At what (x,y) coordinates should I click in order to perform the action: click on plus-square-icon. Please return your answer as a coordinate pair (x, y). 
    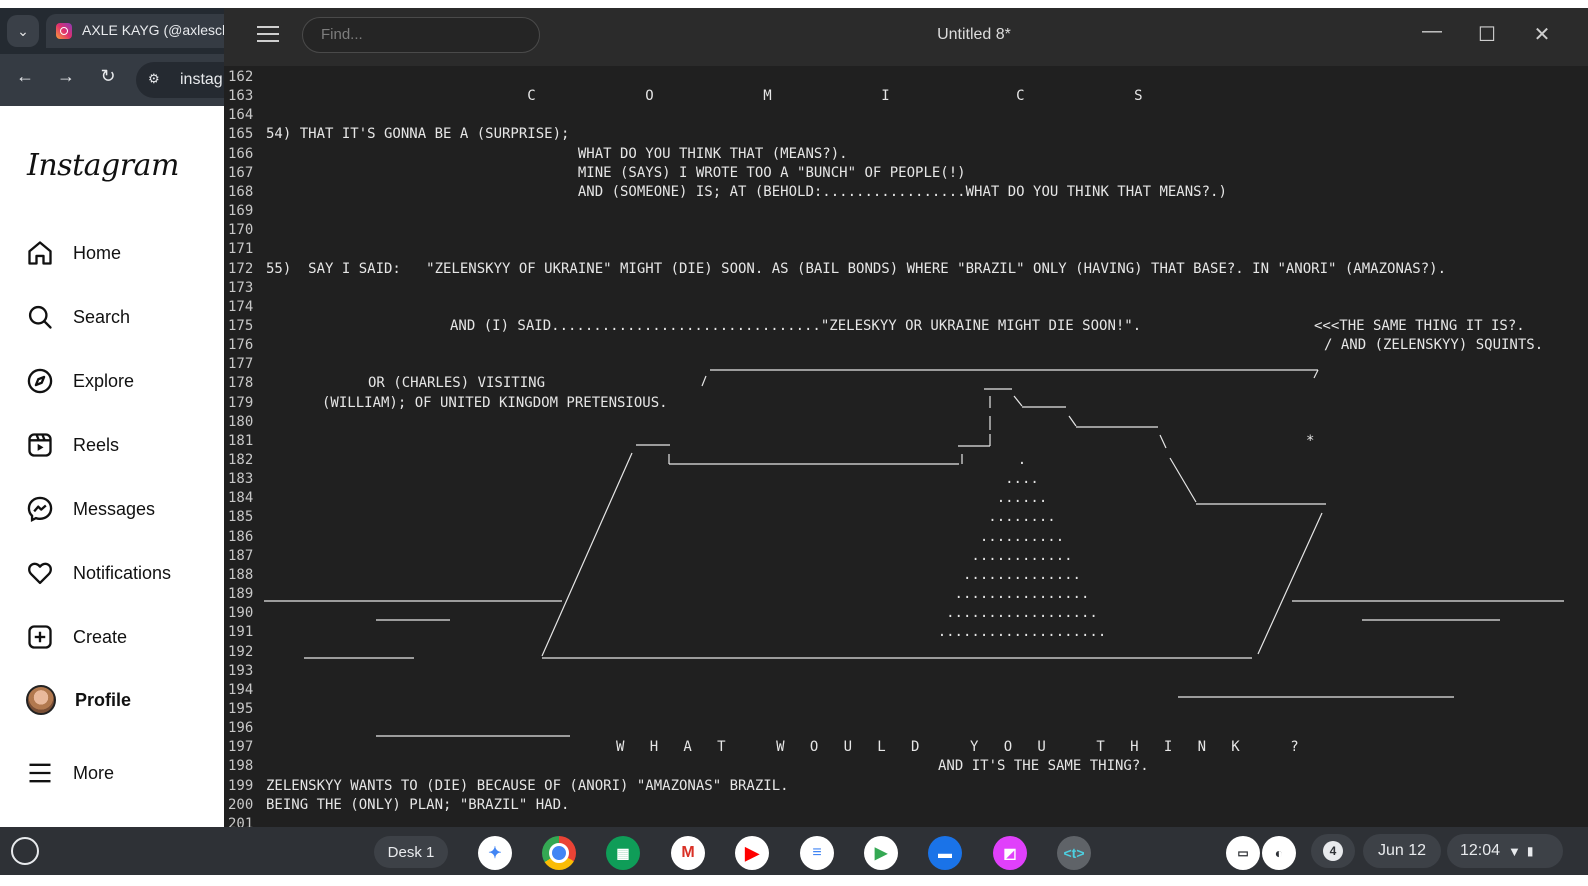
    Looking at the image, I should click on (40, 637).